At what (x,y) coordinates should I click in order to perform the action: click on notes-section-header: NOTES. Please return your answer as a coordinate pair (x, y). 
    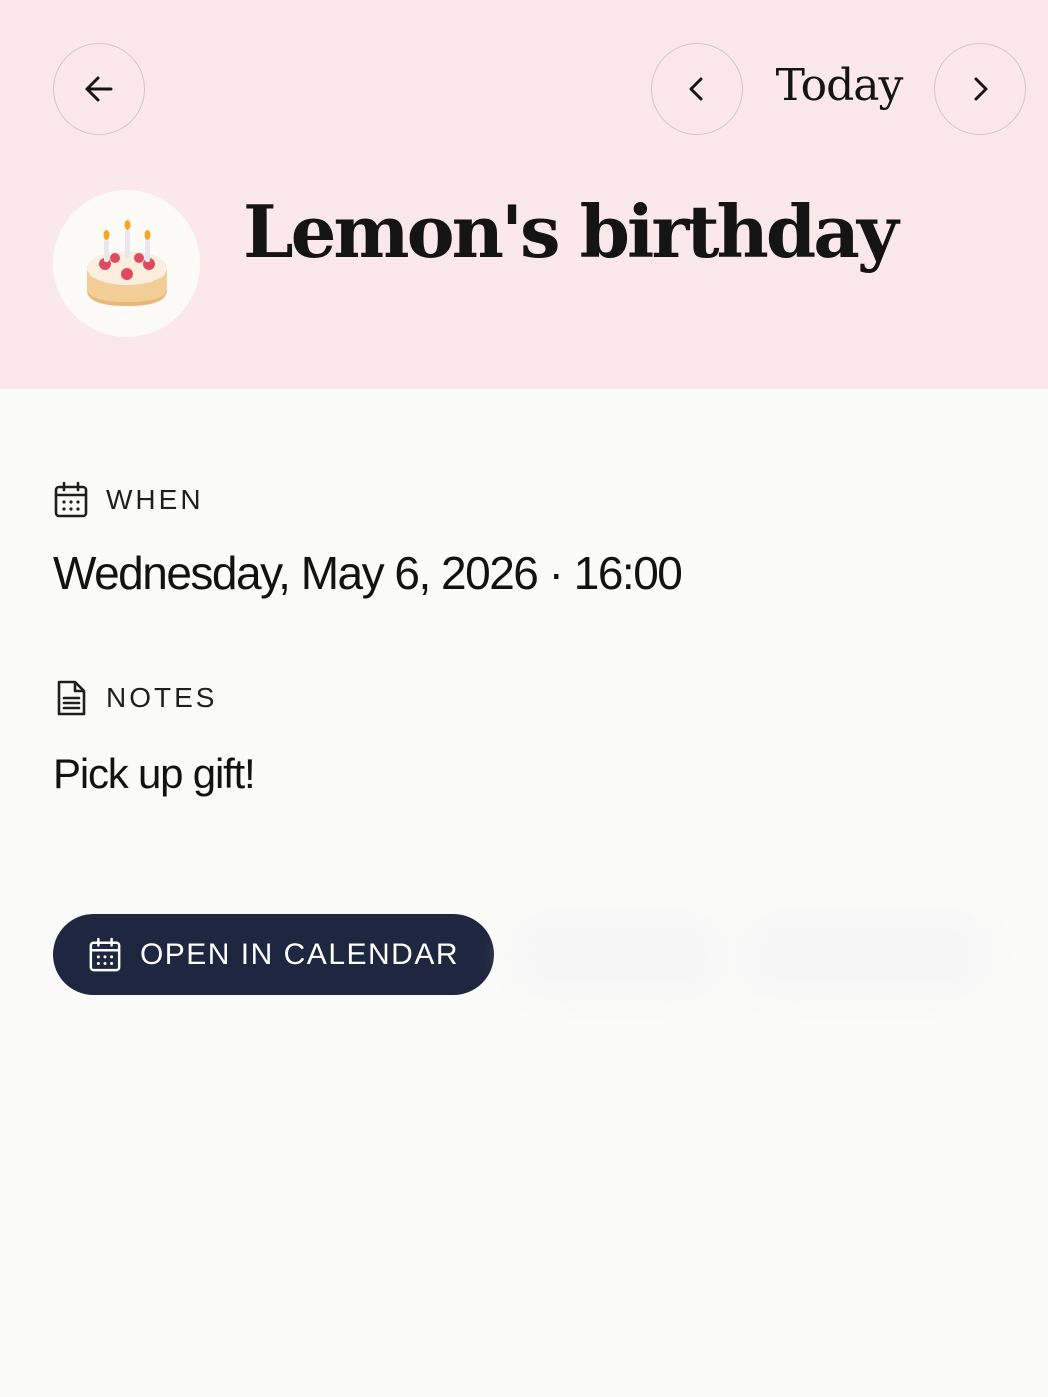
    Looking at the image, I should click on (135, 698).